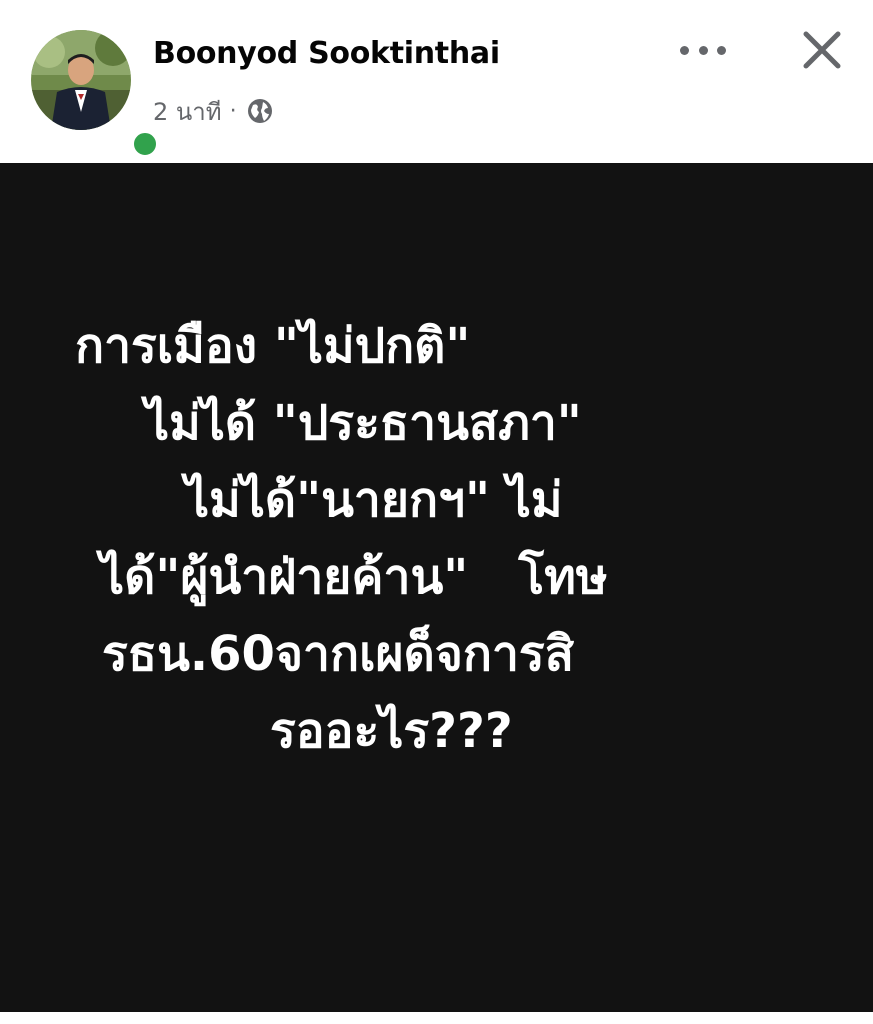 Image resolution: width=873 pixels, height=1024 pixels. I want to click on post-text-line: รธน.60จากเผด็จการสิ, so click(338, 654).